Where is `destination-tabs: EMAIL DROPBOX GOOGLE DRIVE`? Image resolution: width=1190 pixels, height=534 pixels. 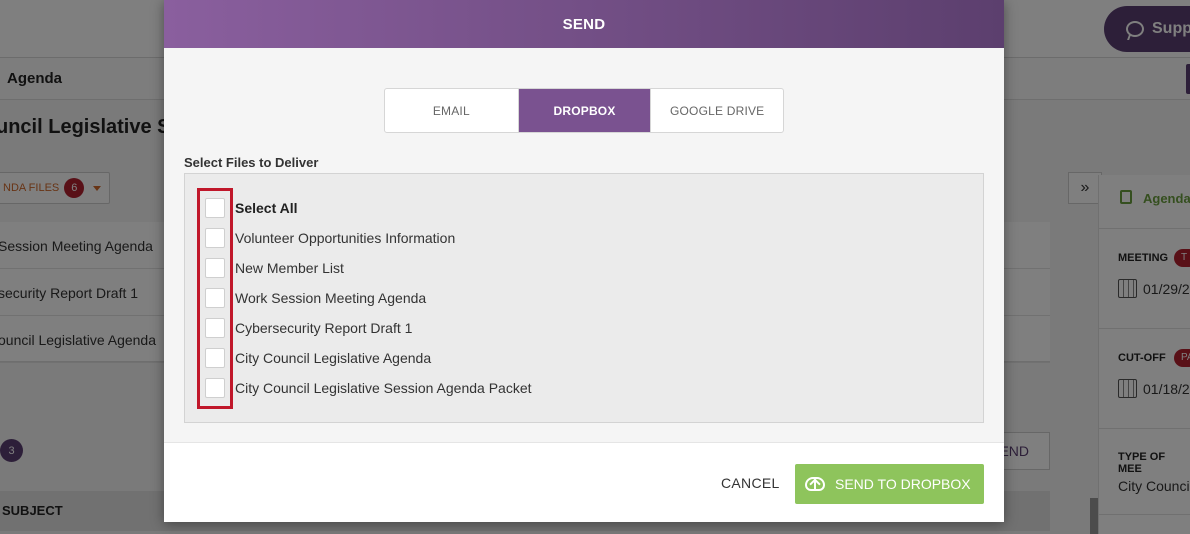
destination-tabs: EMAIL DROPBOX GOOGLE DRIVE is located at coordinates (584, 110).